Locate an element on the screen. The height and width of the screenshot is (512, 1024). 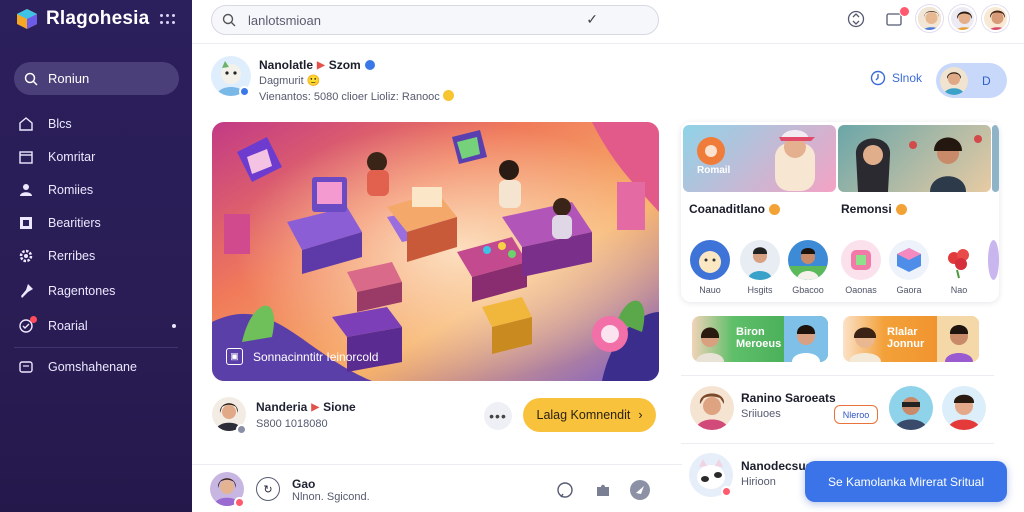
bottom-bar: ↻ Gao Nlnon. Sgicond. is located at coordinates (437, 488).